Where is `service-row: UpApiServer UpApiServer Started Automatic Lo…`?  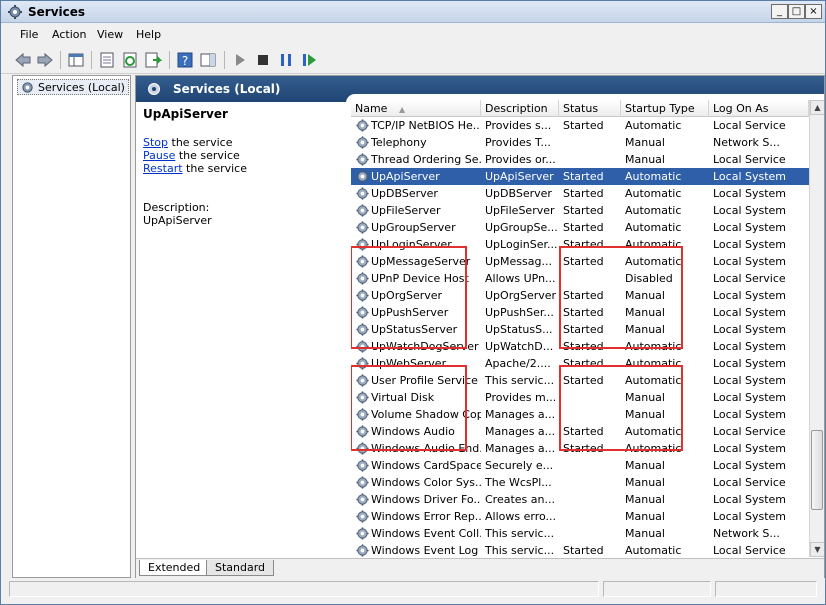 service-row: UpApiServer UpApiServer Started Automatic Lo… is located at coordinates (580, 176).